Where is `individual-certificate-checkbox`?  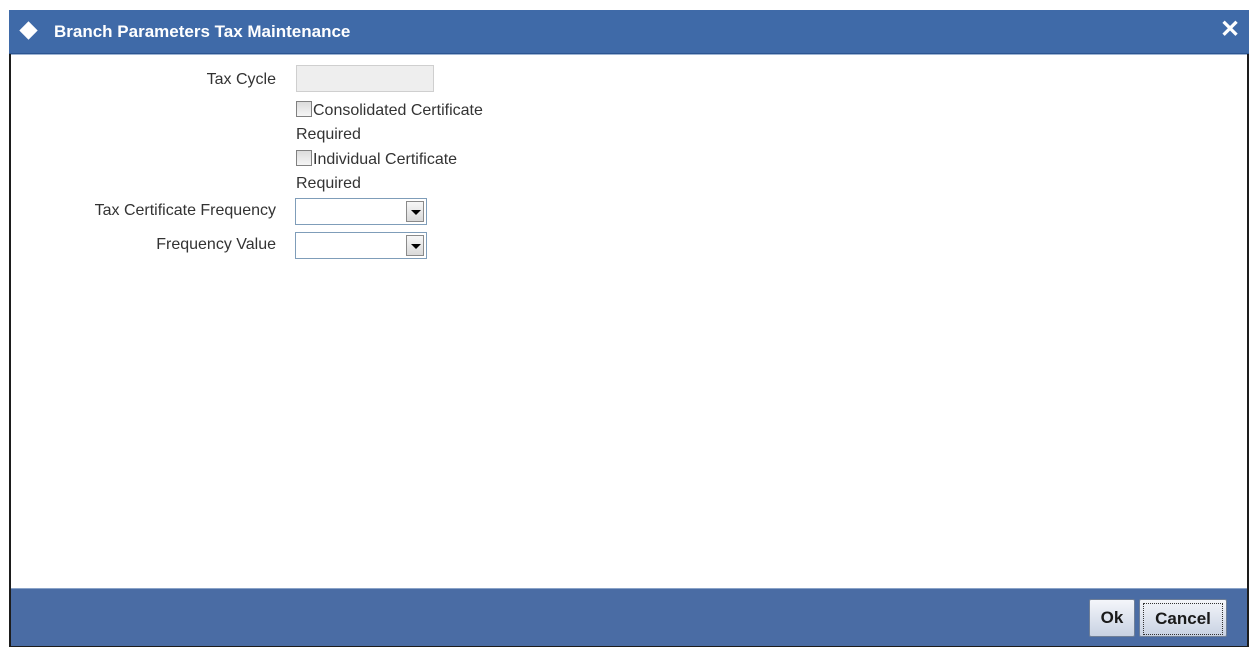
individual-certificate-checkbox is located at coordinates (304, 158).